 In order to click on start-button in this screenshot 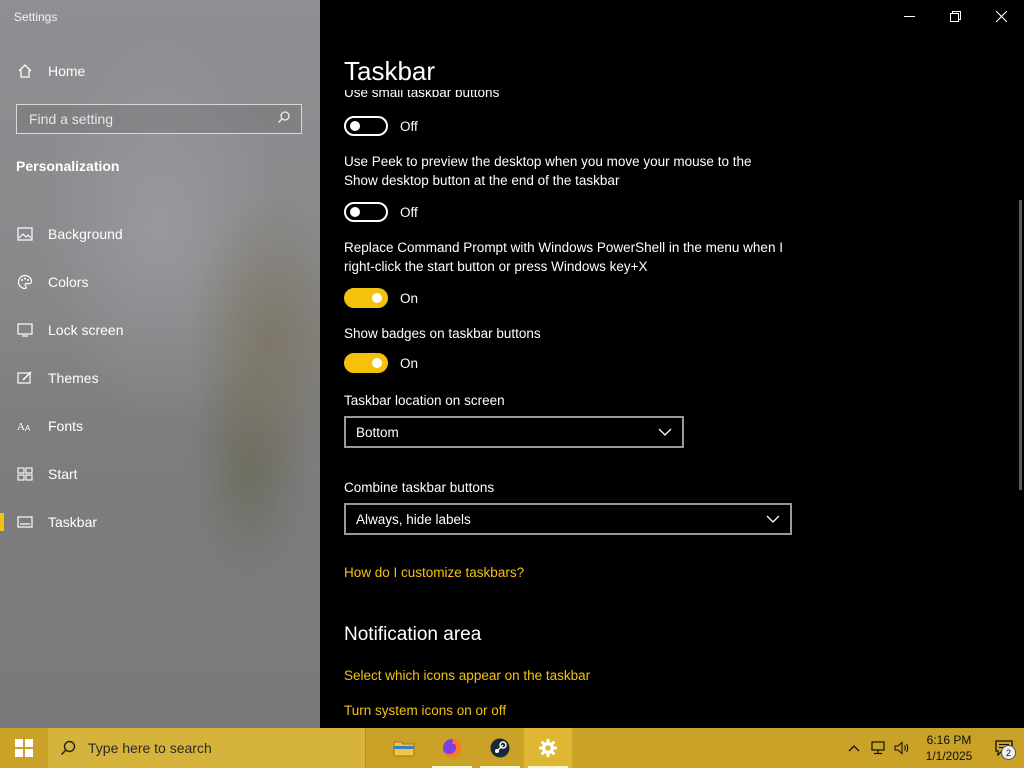, I will do `click(24, 748)`.